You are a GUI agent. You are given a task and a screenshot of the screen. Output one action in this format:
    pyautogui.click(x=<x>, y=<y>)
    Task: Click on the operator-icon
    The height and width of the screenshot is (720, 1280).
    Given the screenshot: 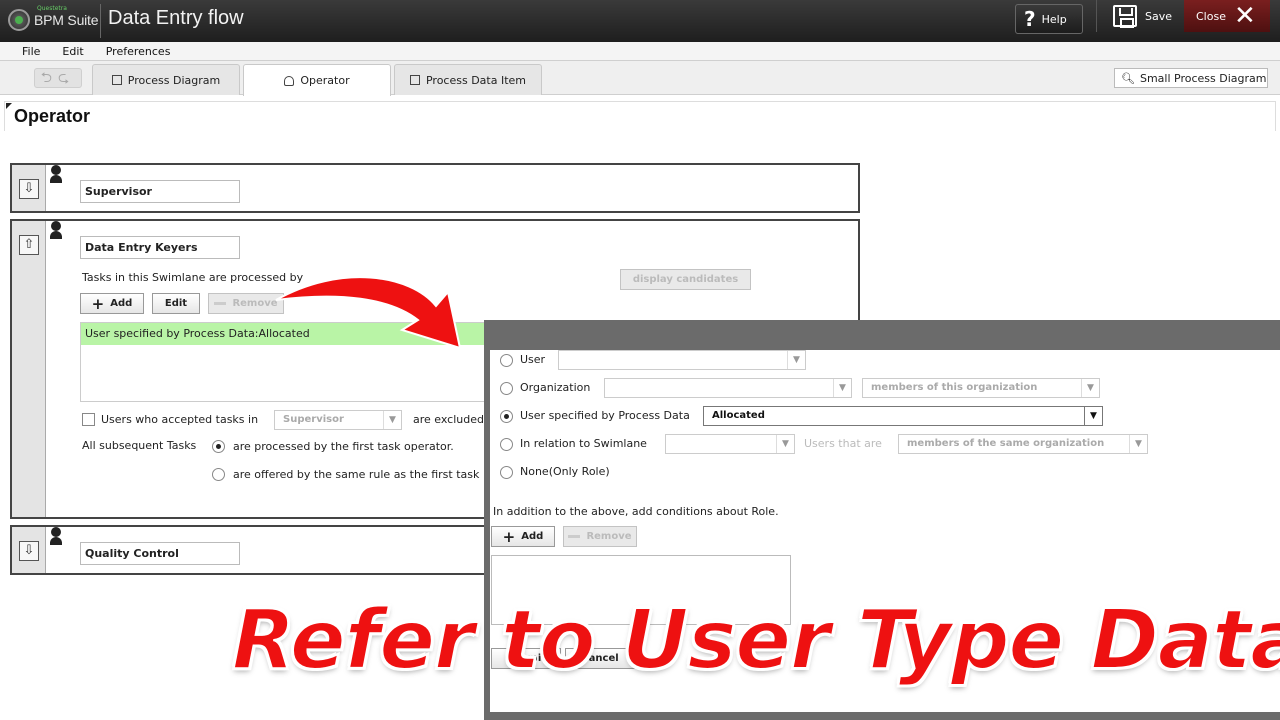 What is the action you would take?
    pyautogui.click(x=289, y=80)
    